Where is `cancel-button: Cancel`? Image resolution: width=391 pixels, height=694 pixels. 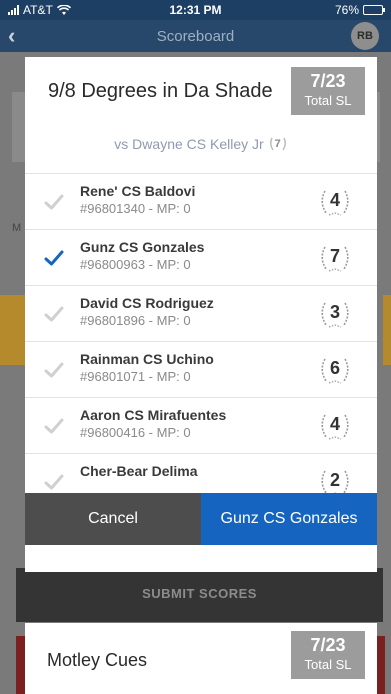
cancel-button: Cancel is located at coordinates (113, 519).